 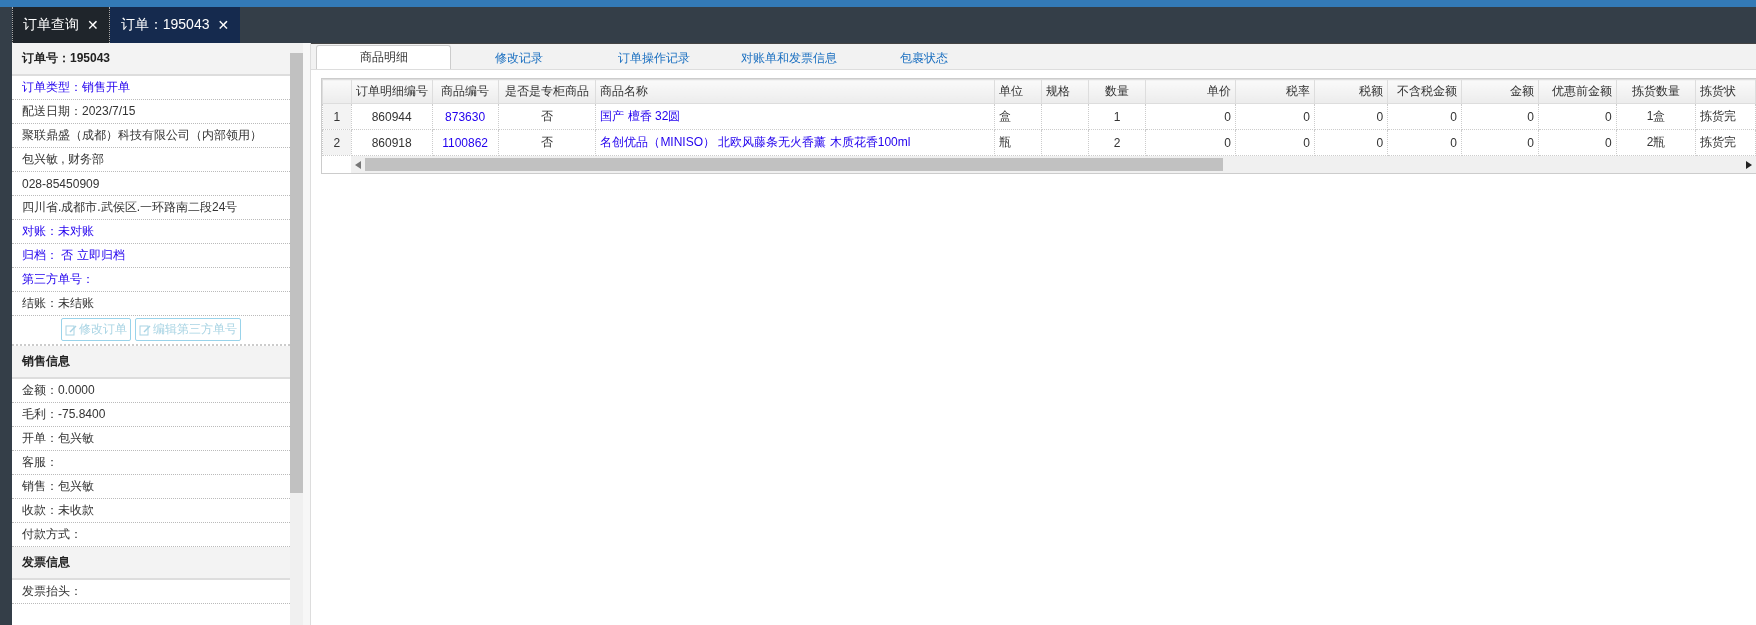 What do you see at coordinates (795, 91) in the screenshot?
I see `column-header: 商品名称` at bounding box center [795, 91].